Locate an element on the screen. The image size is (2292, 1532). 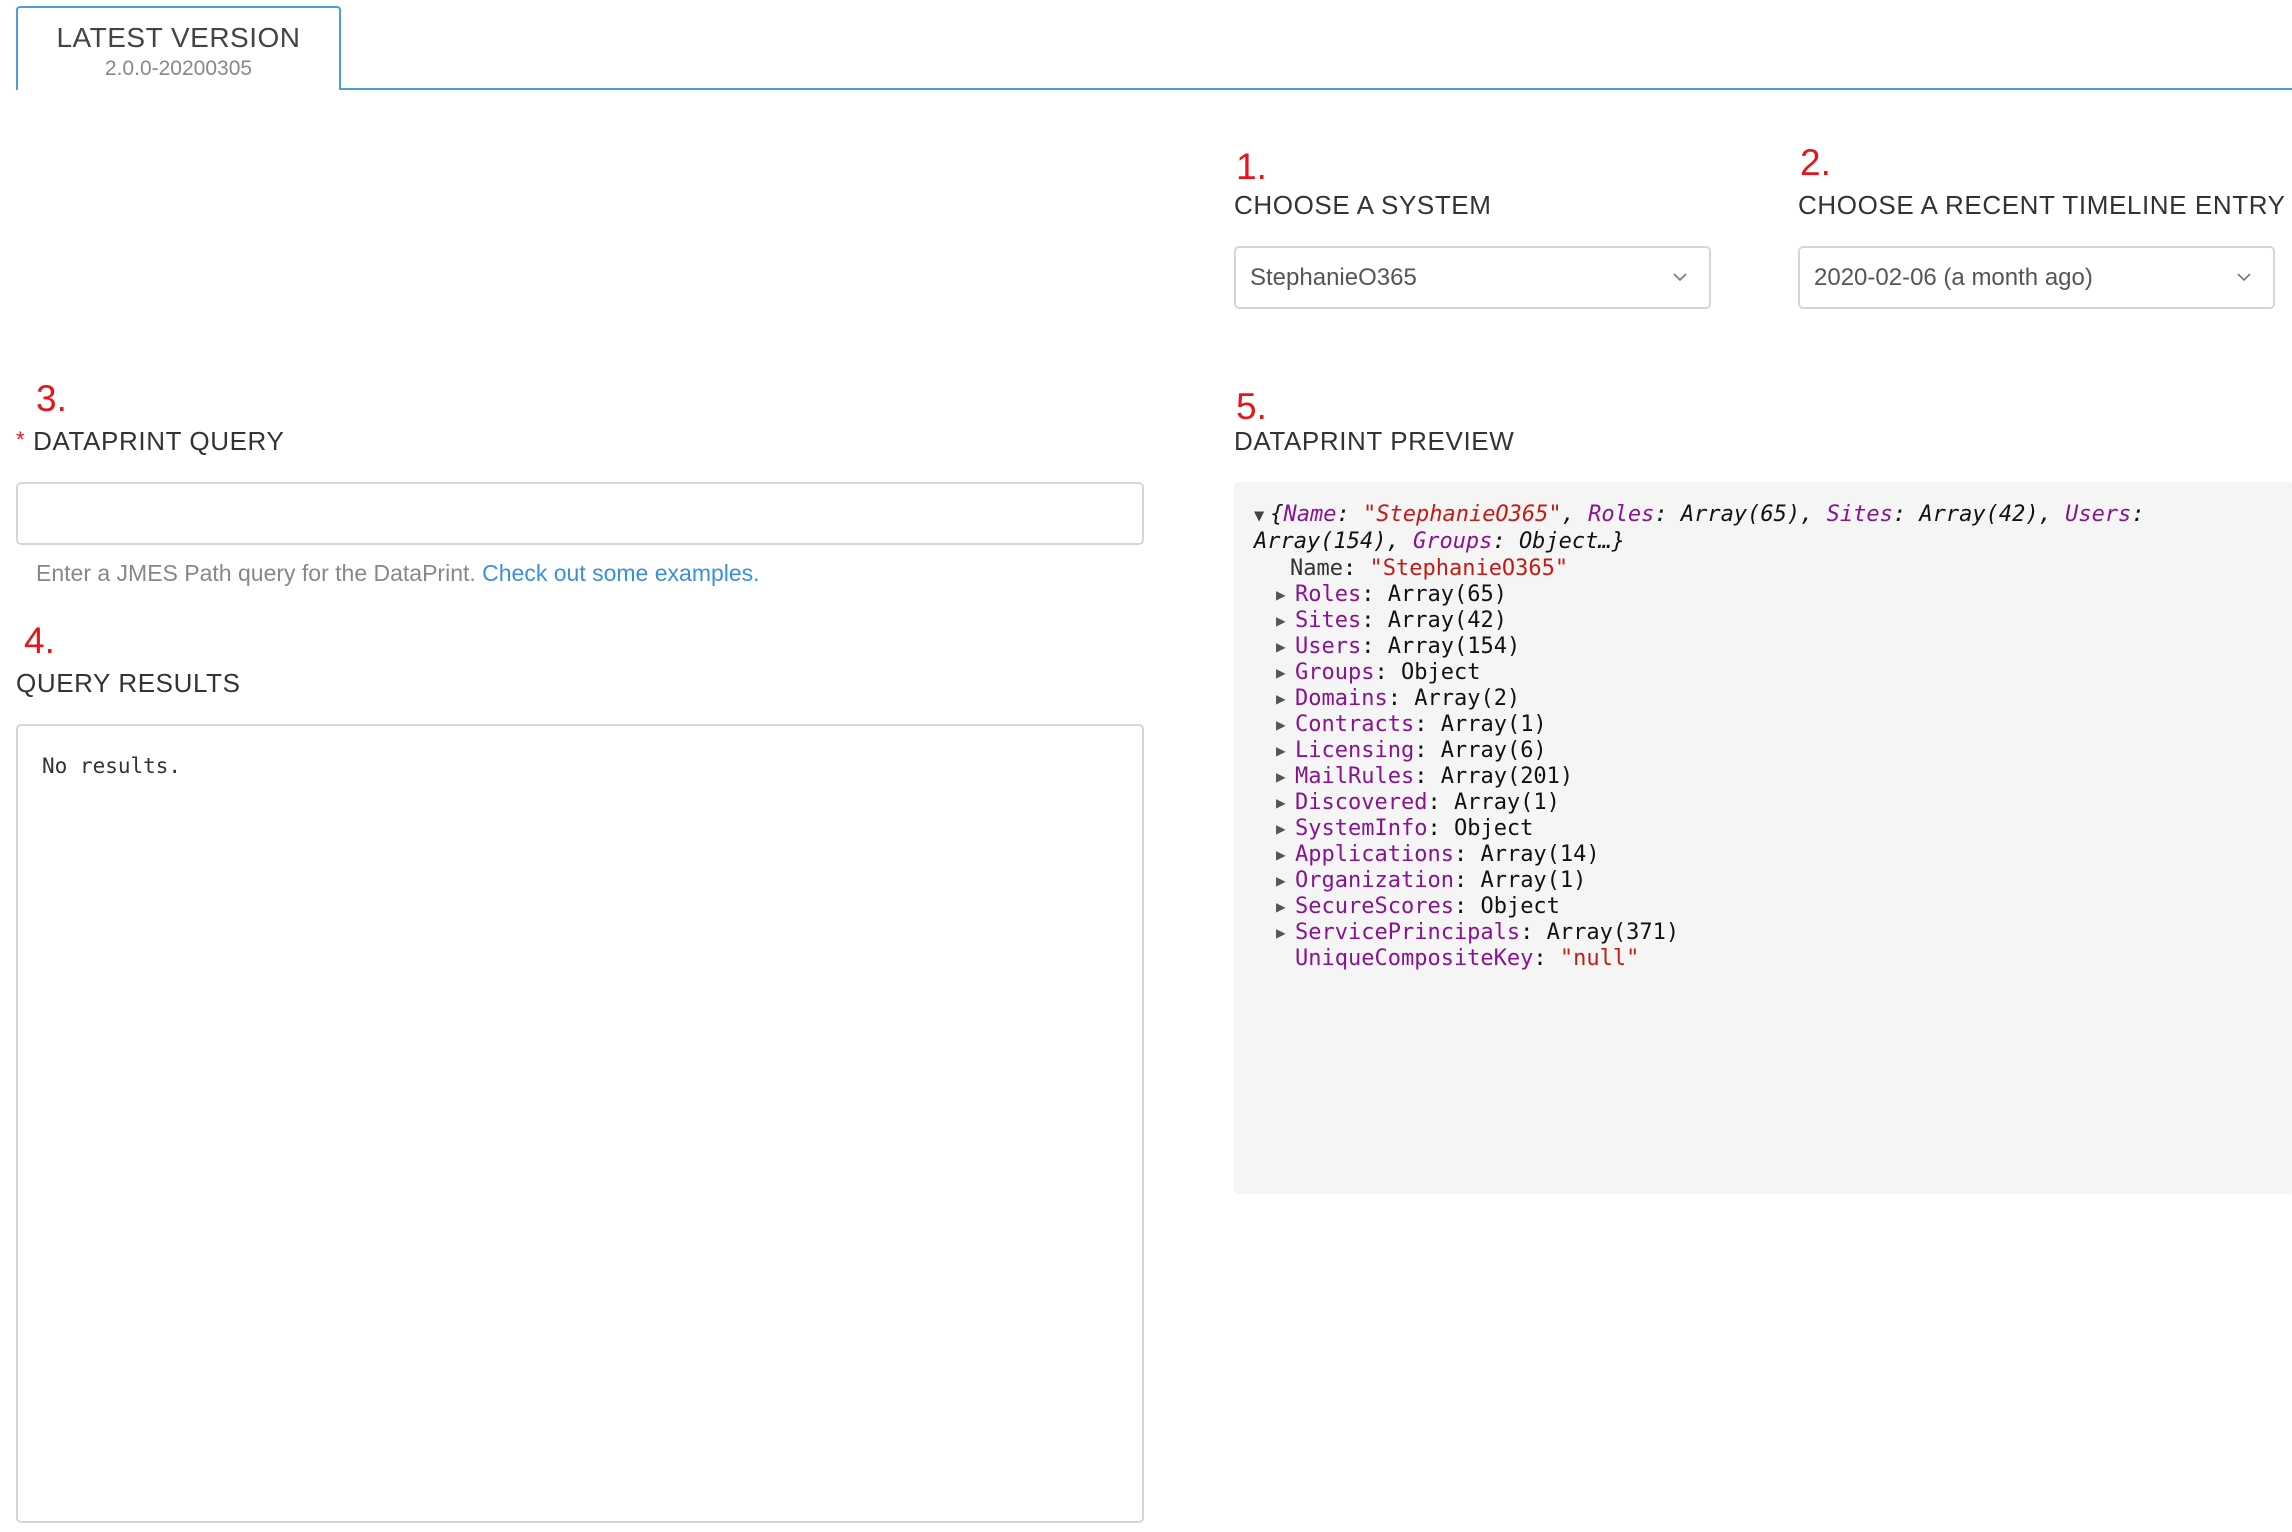
tab-title: LATEST VERSION is located at coordinates (178, 37).